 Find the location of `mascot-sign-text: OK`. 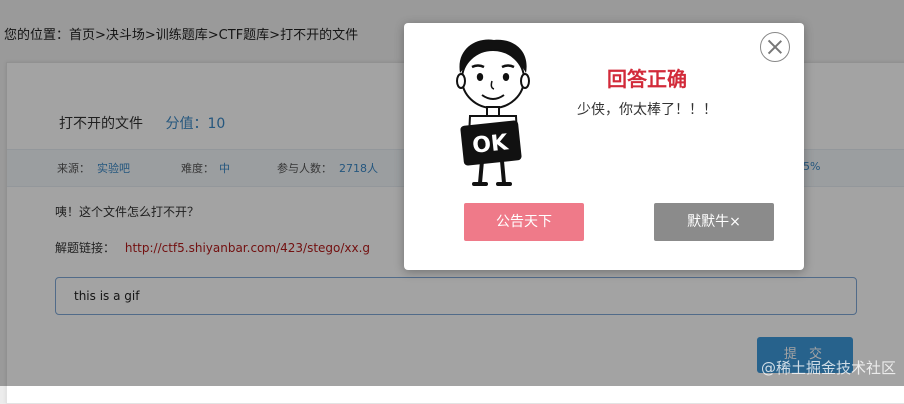

mascot-sign-text: OK is located at coordinates (490, 144).